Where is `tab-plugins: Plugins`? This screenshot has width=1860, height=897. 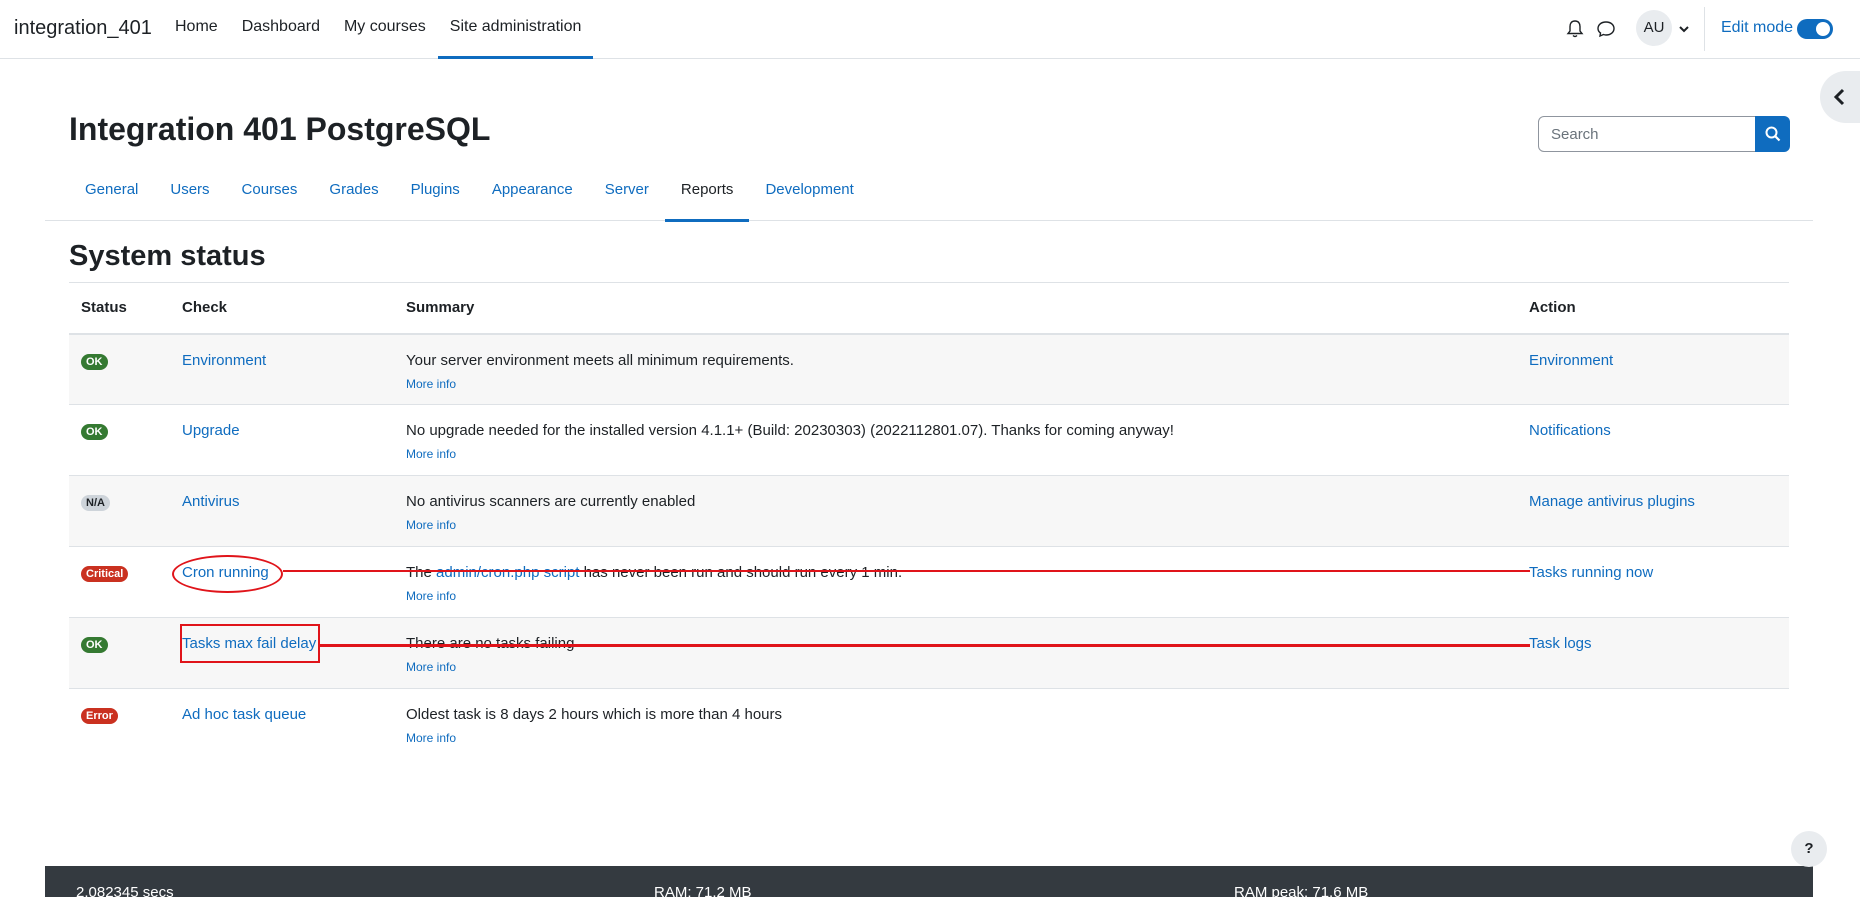 tab-plugins: Plugins is located at coordinates (435, 193).